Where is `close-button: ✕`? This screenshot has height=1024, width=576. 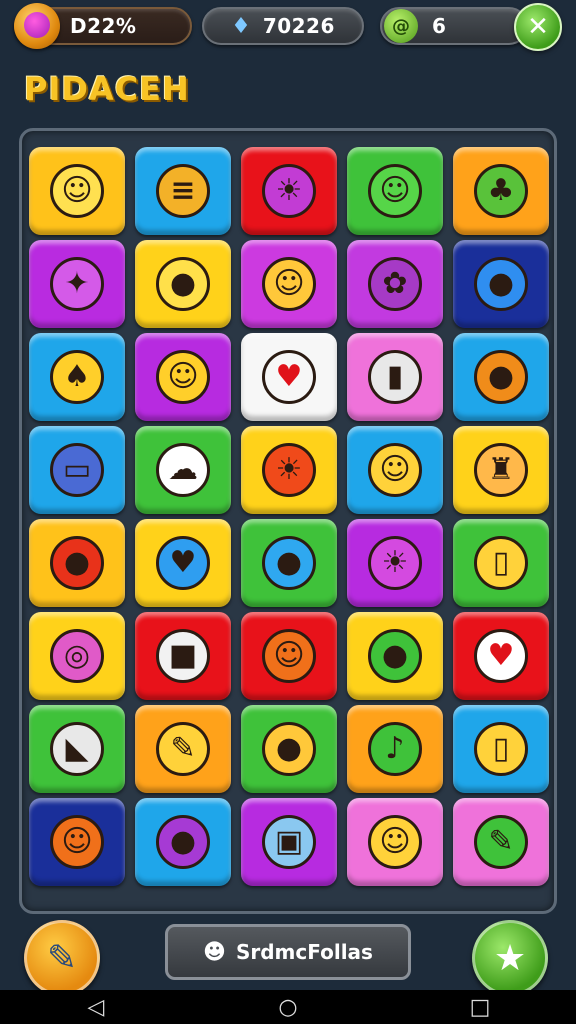 close-button: ✕ is located at coordinates (538, 27).